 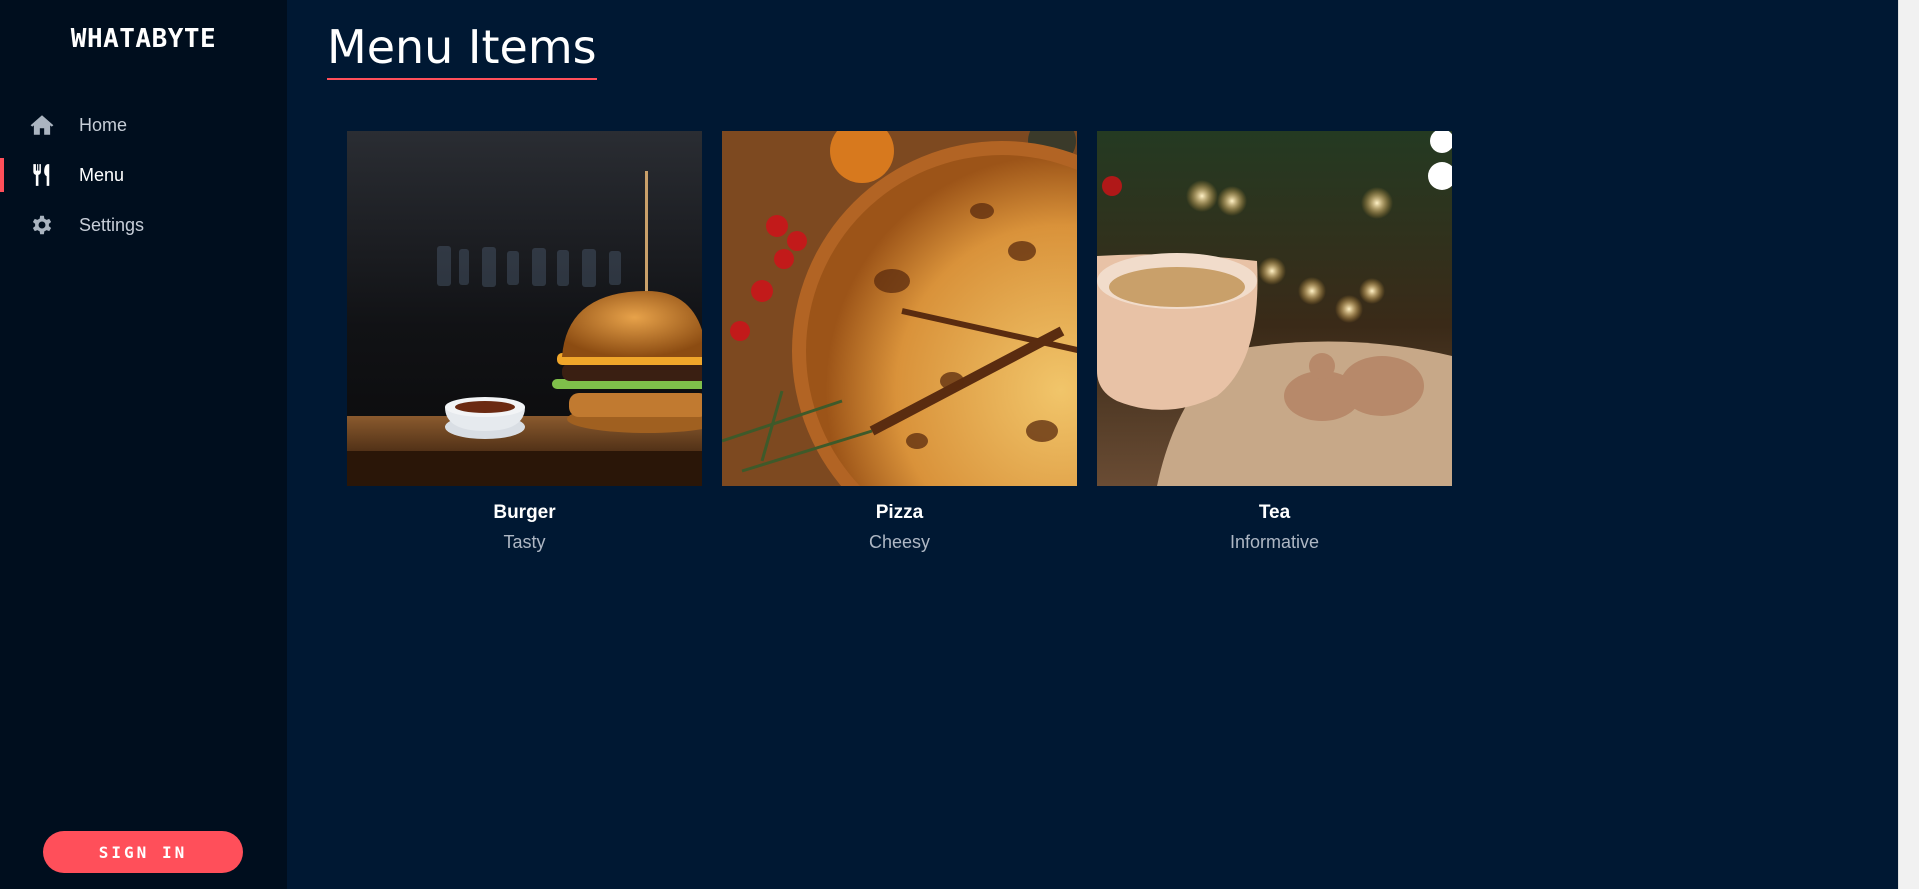 I want to click on menu-item-name: Pizza, so click(x=899, y=512).